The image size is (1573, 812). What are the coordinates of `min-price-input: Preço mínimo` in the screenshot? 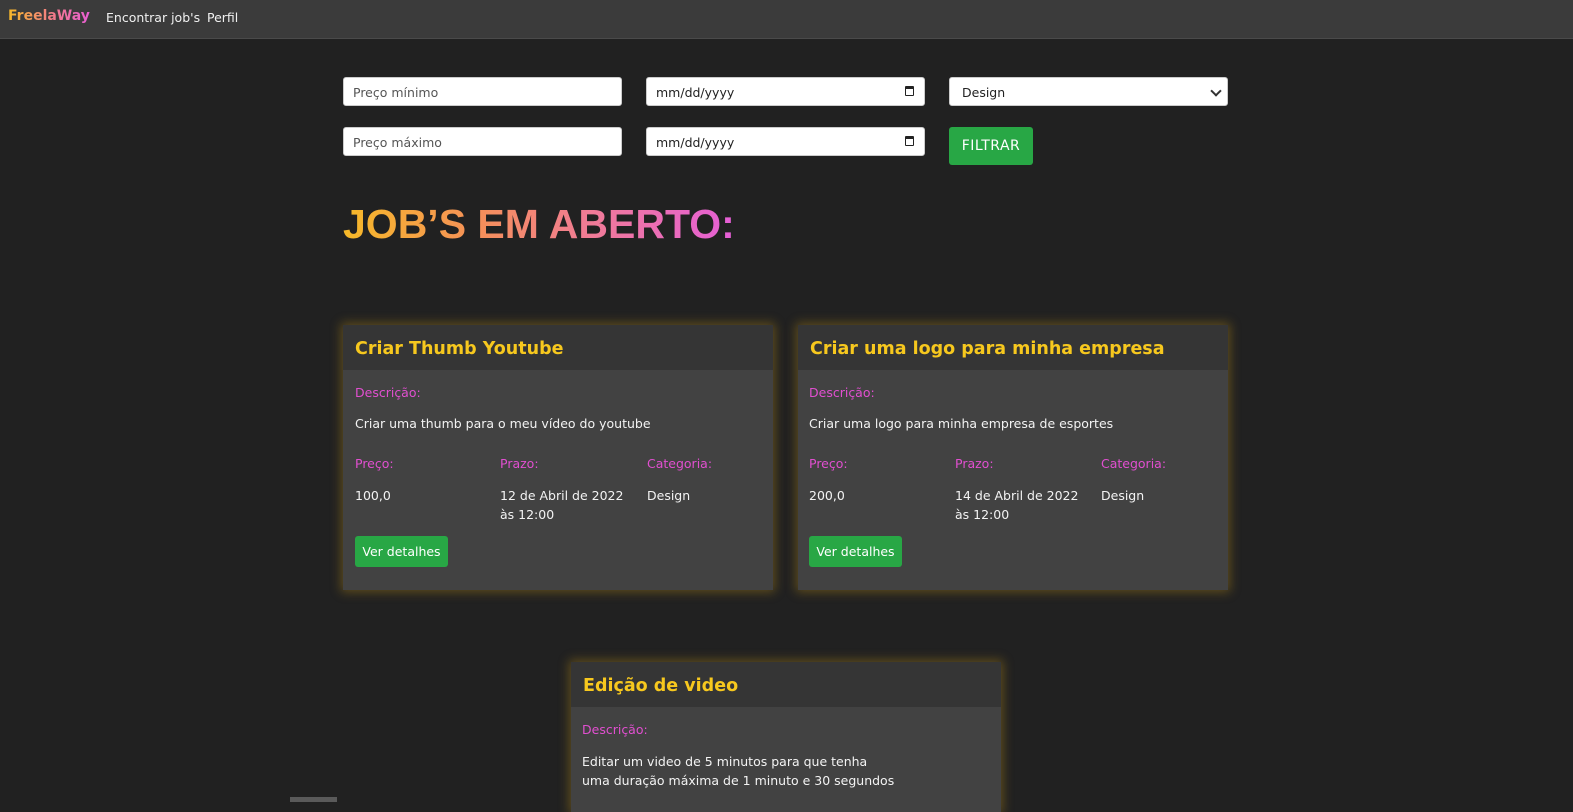 It's located at (482, 91).